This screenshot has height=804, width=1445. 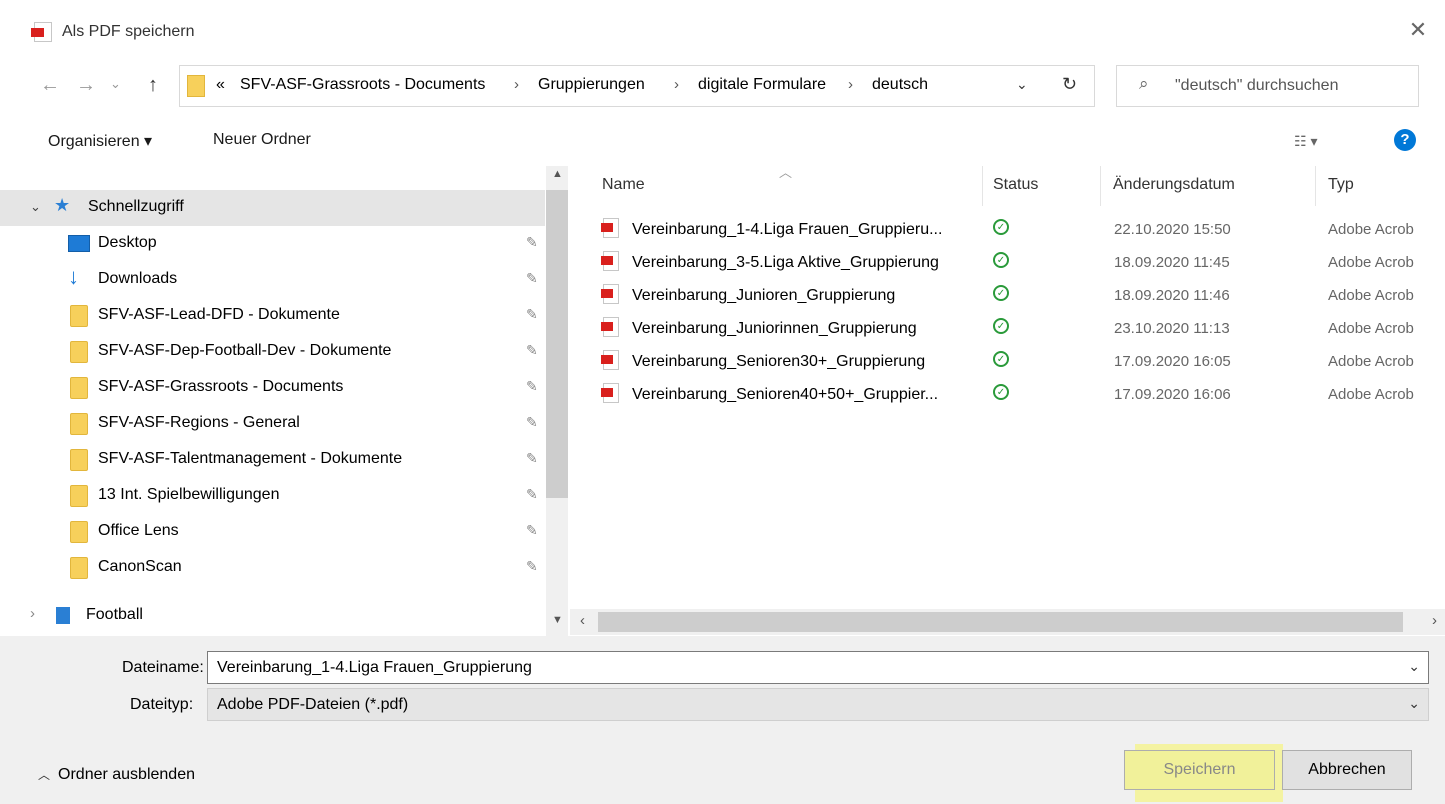 I want to click on scroll-down-icon: ▼, so click(x=557, y=620).